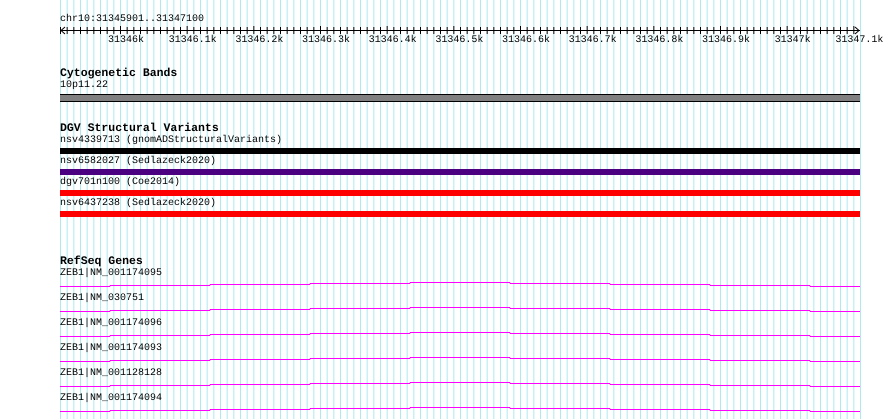 The width and height of the screenshot is (890, 419). Describe the element at coordinates (139, 129) in the screenshot. I see `track-title: DGV Structural Variants` at that location.